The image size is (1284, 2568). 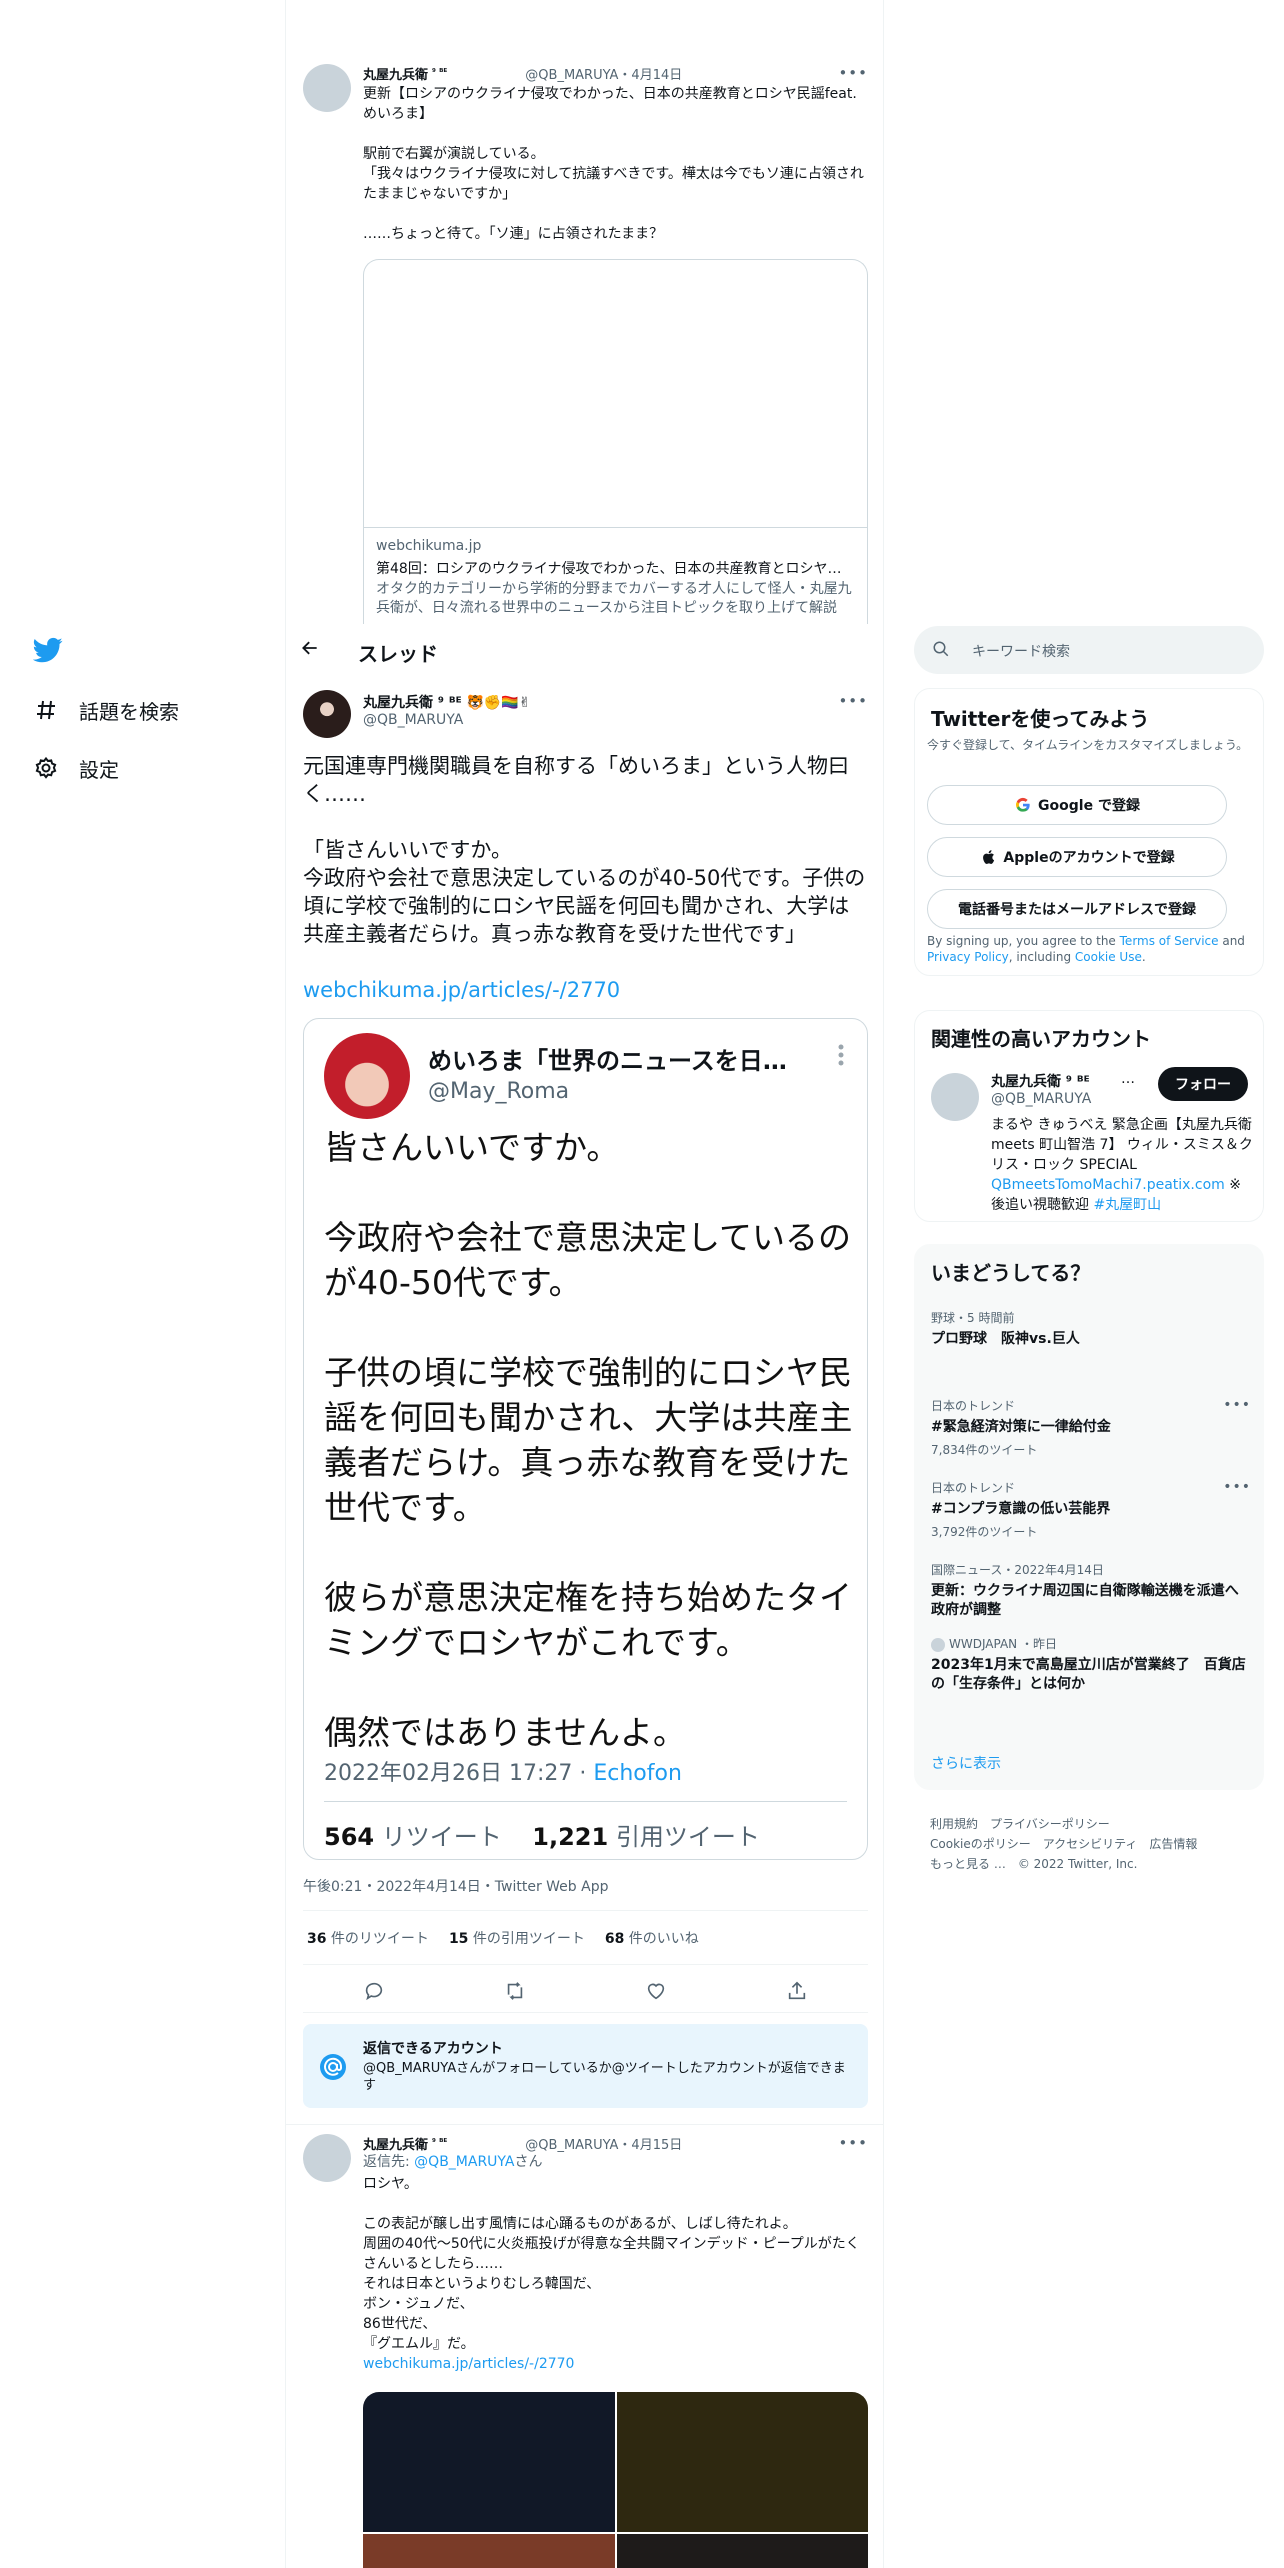 What do you see at coordinates (1021, 1427) in the screenshot?
I see `trend-name: #緊急経済対策に一律給付金` at bounding box center [1021, 1427].